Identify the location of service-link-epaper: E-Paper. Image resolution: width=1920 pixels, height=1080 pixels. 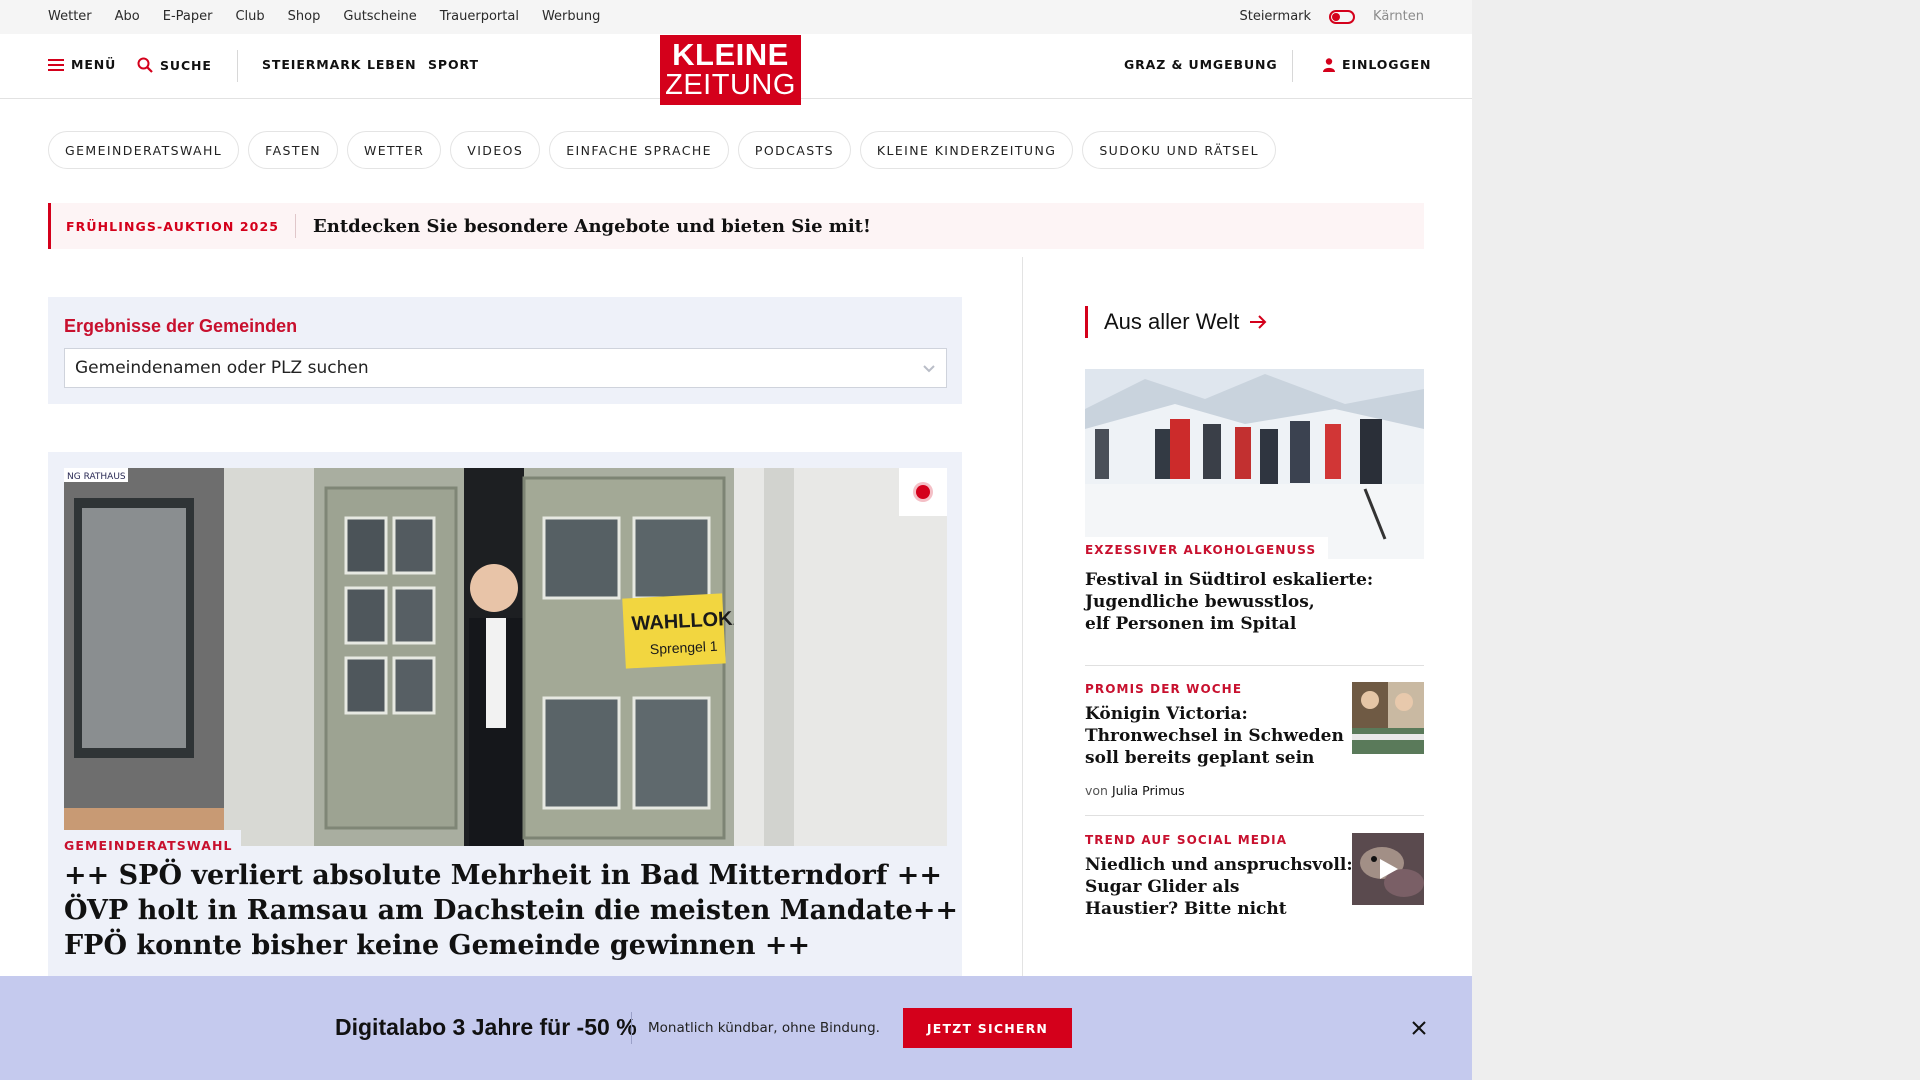
(188, 16).